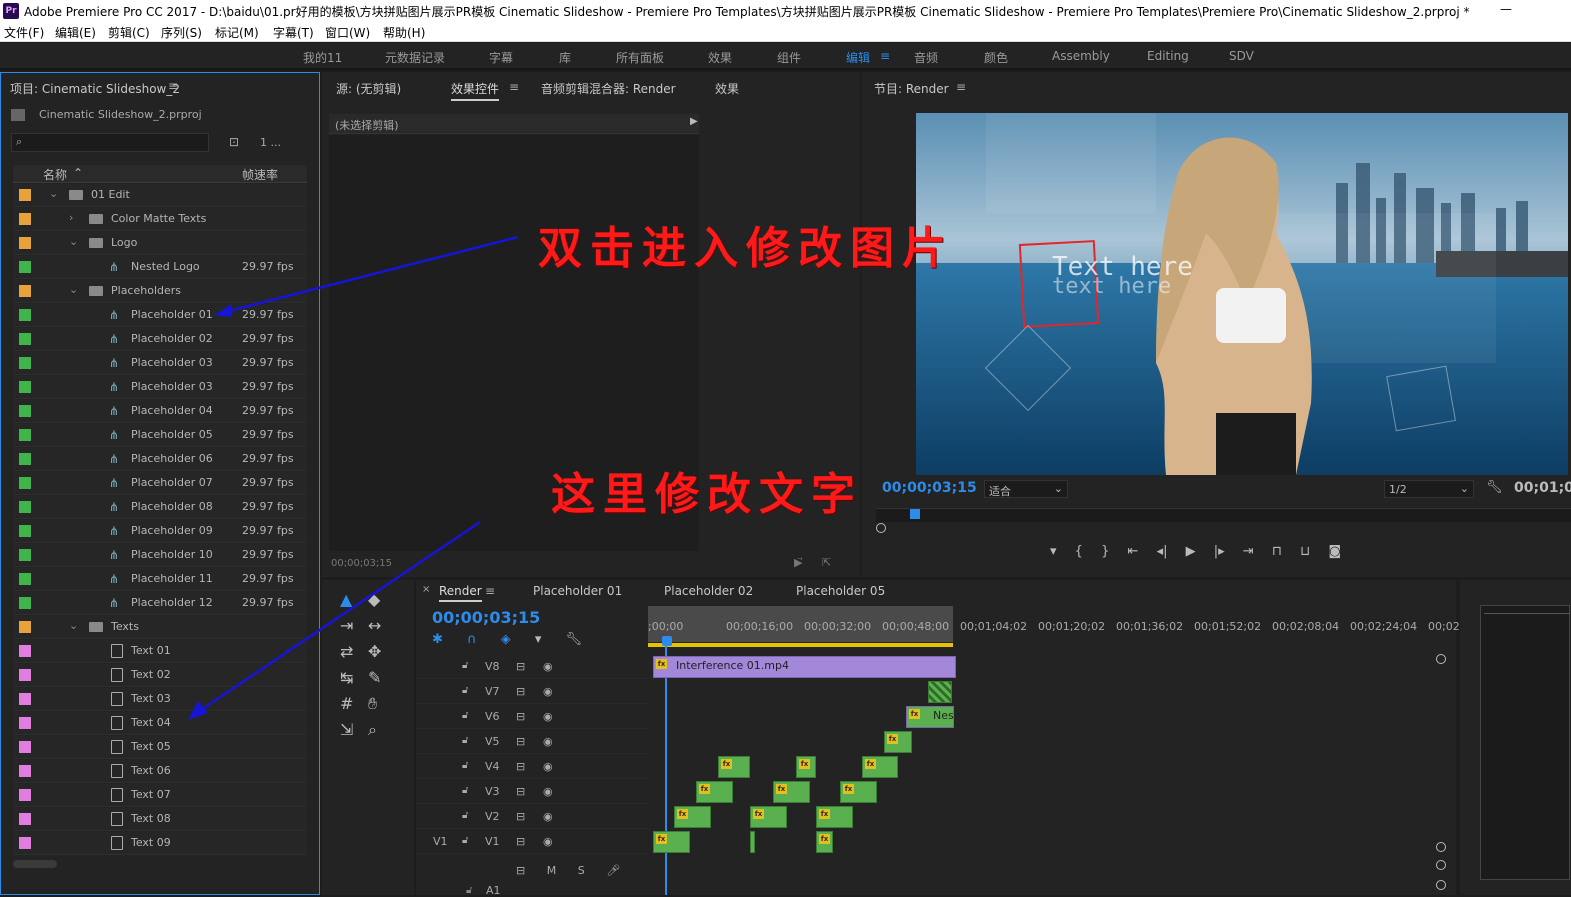  What do you see at coordinates (173, 86) in the screenshot?
I see `panel-menu-icon: ≡` at bounding box center [173, 86].